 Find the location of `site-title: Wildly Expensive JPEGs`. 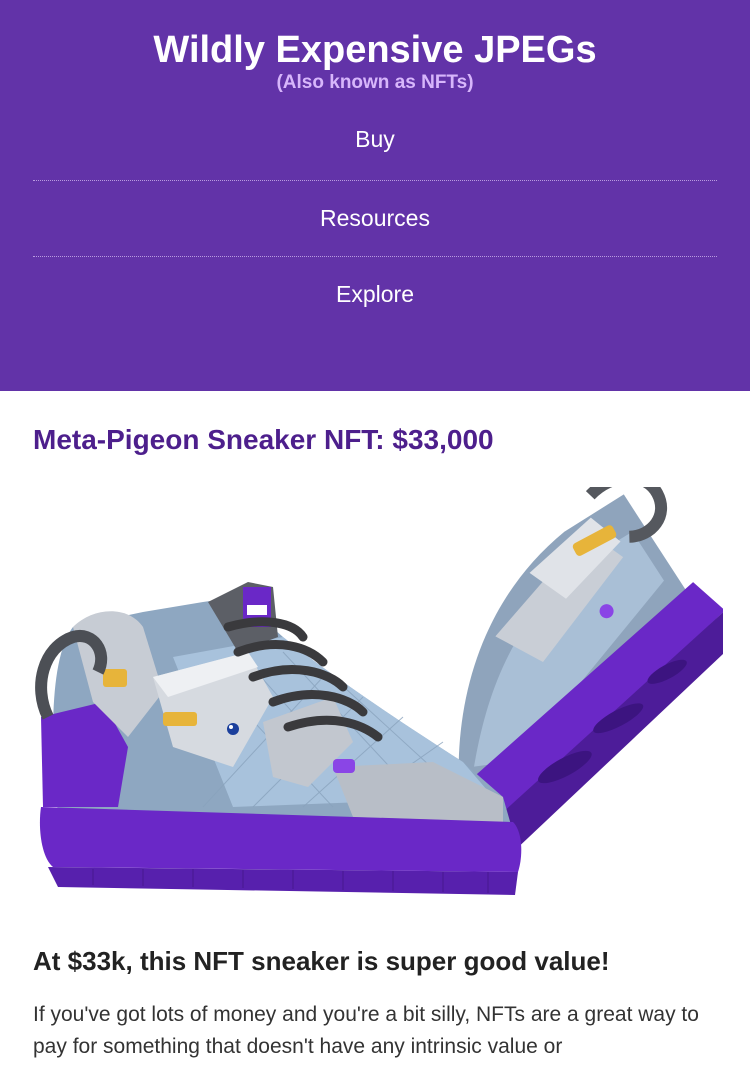

site-title: Wildly Expensive JPEGs is located at coordinates (375, 50).